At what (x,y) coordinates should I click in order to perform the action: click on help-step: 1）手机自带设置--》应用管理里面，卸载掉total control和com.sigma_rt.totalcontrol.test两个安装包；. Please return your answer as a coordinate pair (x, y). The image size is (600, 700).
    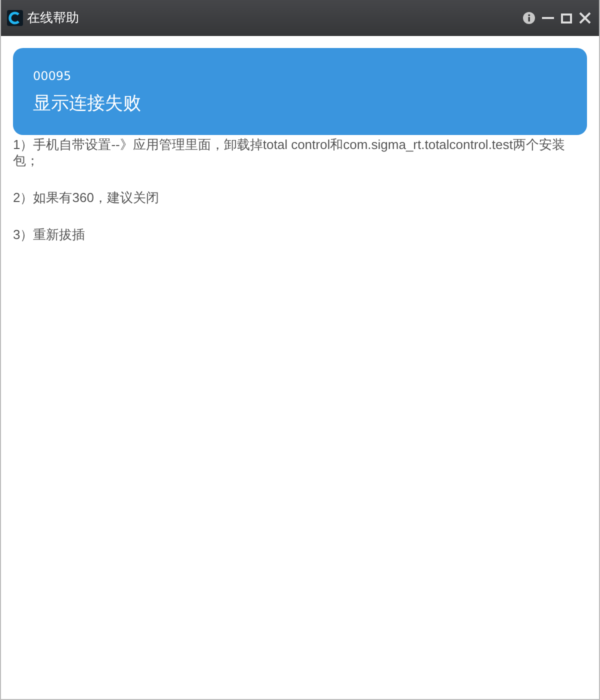
    Looking at the image, I should click on (300, 153).